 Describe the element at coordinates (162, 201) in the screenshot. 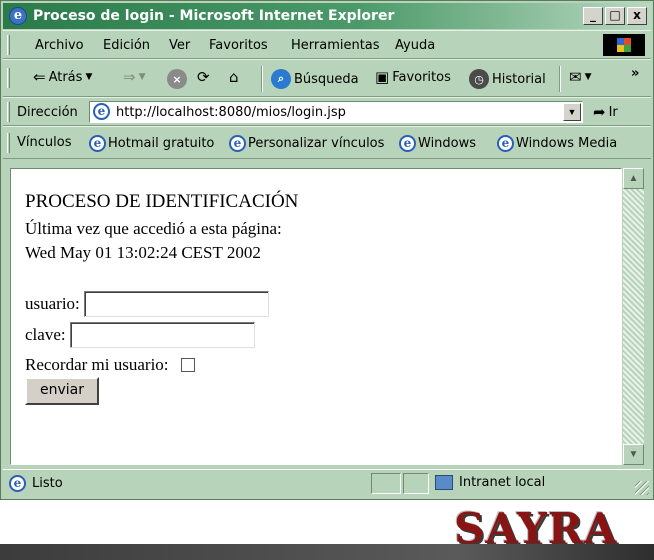

I see `page-title: PROCESO DE IDENTIFICACIÓN` at that location.